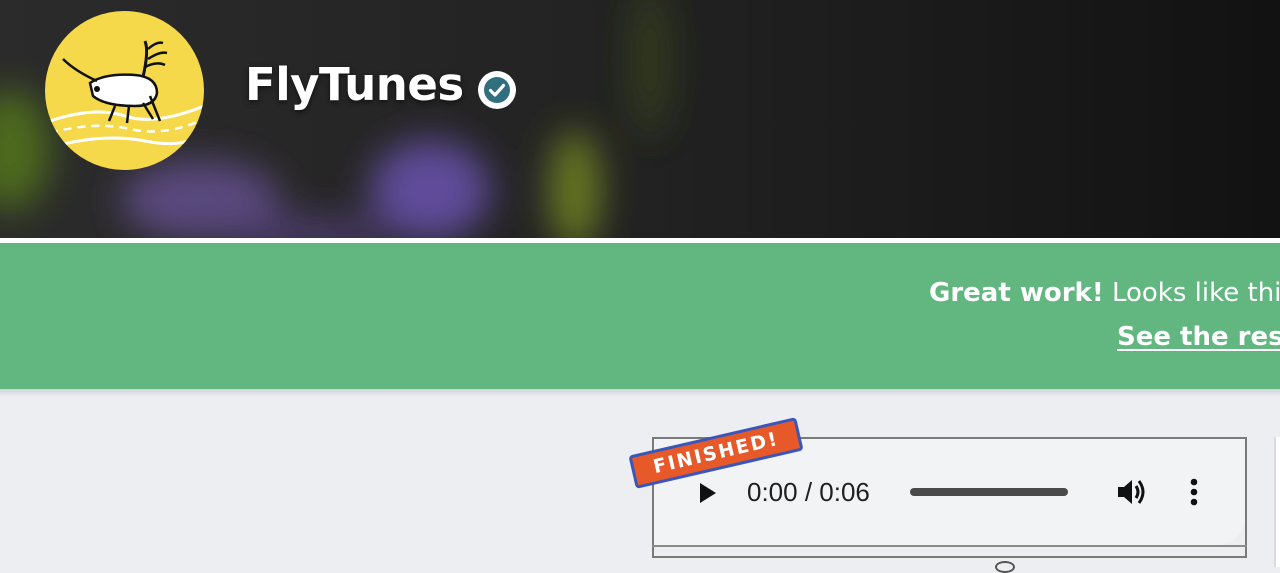 The height and width of the screenshot is (573, 1280). Describe the element at coordinates (1132, 492) in the screenshot. I see `volume-icon` at that location.